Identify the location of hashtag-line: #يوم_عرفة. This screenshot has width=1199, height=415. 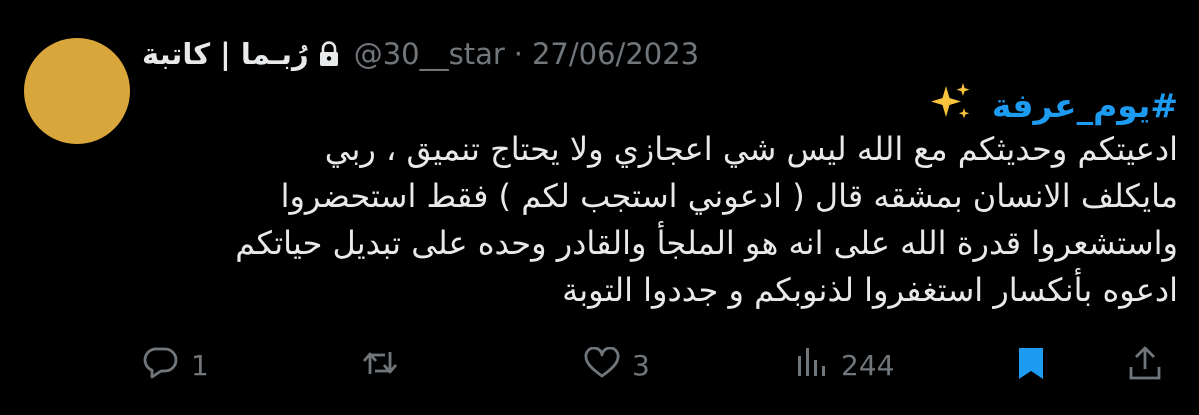
(659, 104).